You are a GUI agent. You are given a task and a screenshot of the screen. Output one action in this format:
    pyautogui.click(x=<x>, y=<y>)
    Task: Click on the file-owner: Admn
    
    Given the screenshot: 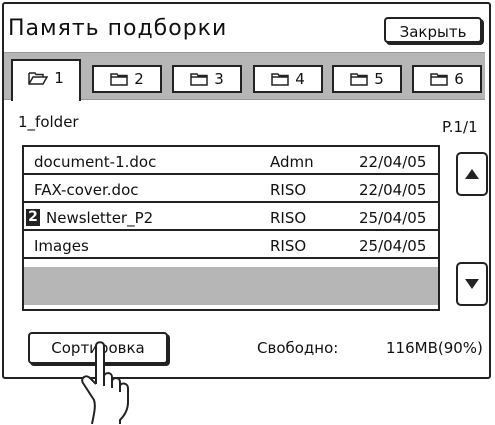 What is the action you would take?
    pyautogui.click(x=292, y=162)
    